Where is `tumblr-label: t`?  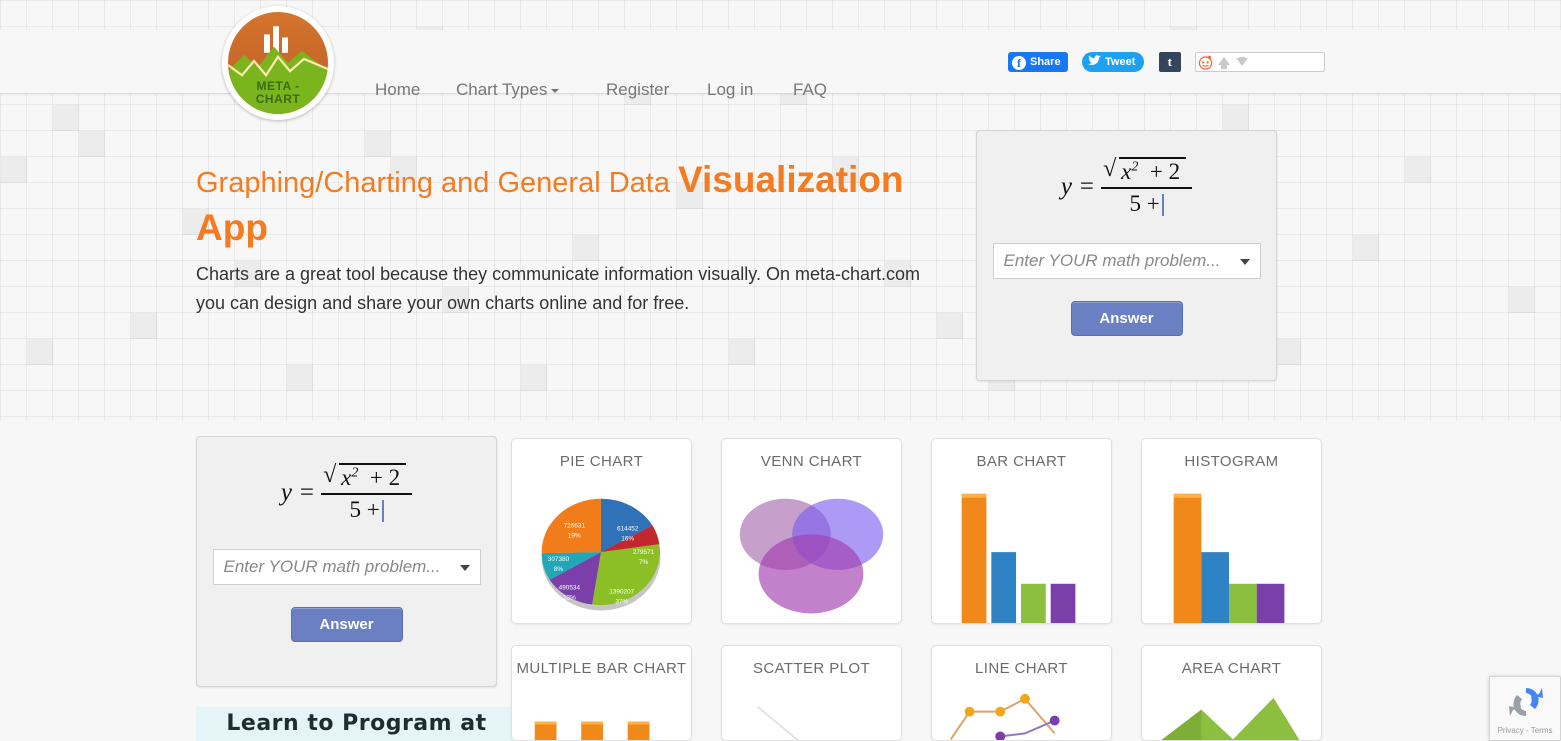
tumblr-label: t is located at coordinates (1170, 61).